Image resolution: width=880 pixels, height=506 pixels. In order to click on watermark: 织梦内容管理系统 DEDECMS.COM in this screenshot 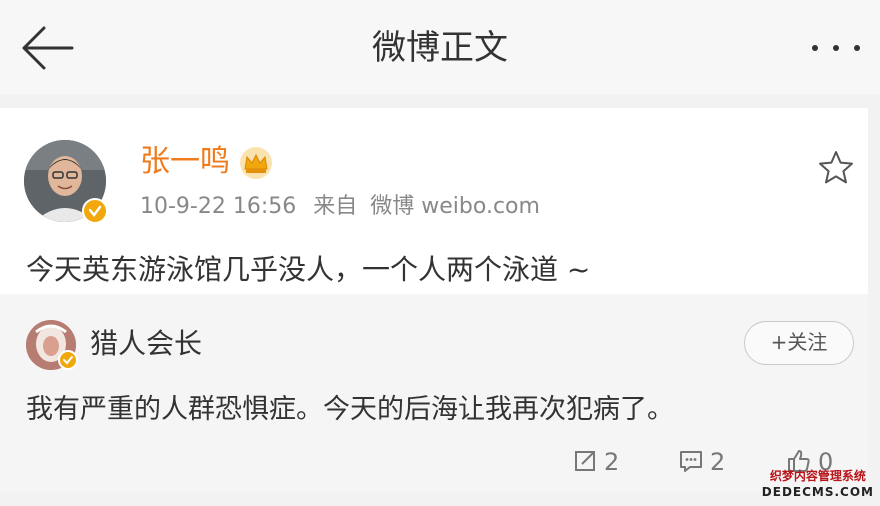, I will do `click(818, 484)`.